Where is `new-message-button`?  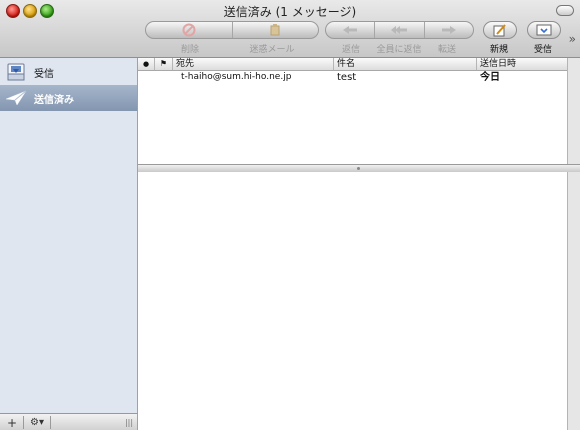 new-message-button is located at coordinates (500, 30).